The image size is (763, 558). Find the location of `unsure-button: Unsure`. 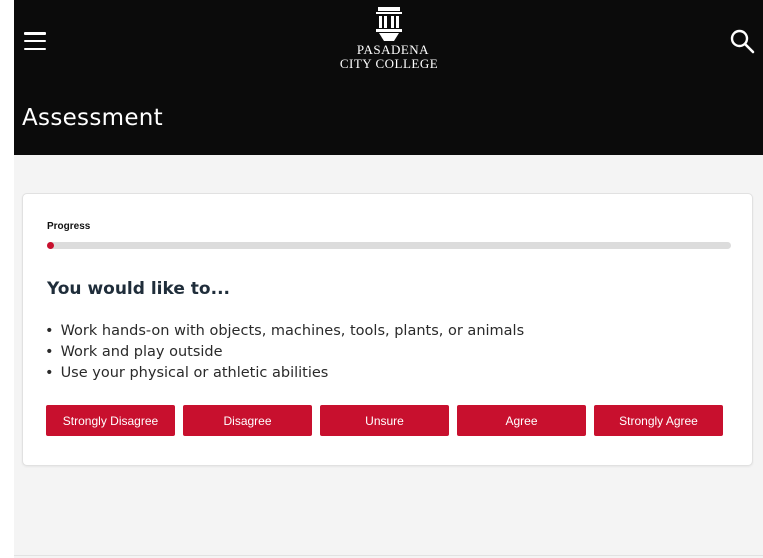

unsure-button: Unsure is located at coordinates (384, 420).